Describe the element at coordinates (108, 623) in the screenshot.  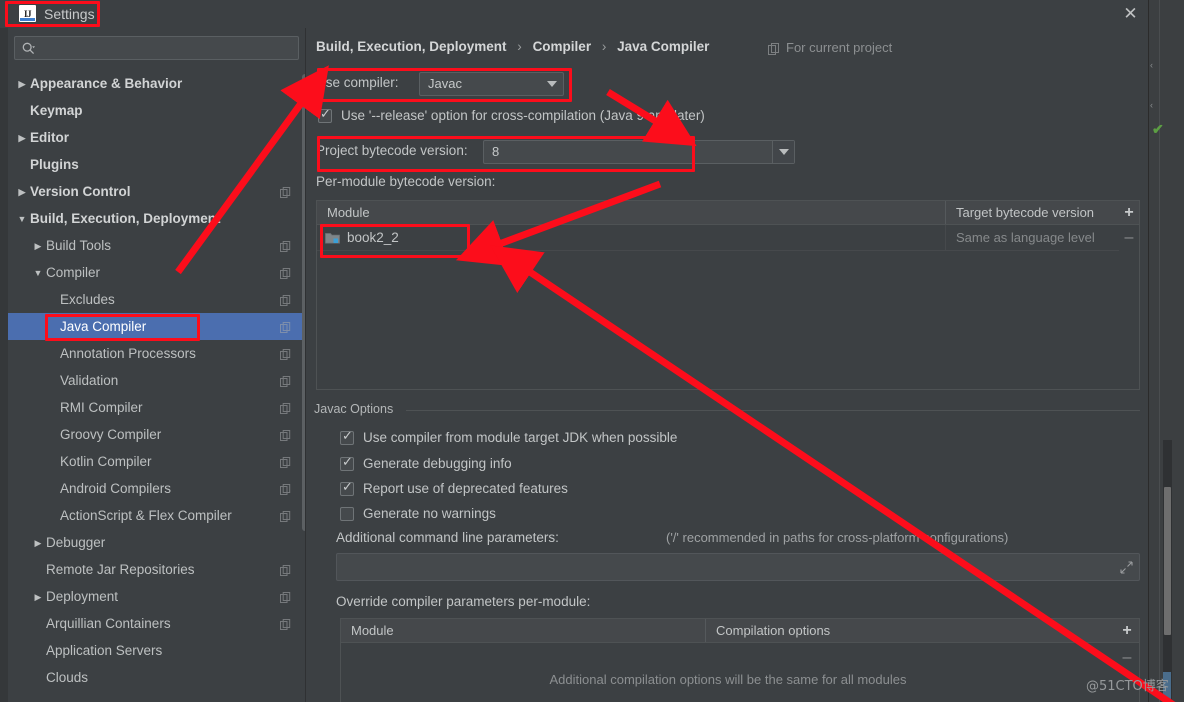
I see `sidebar-item-label: Arquillian Containers` at that location.